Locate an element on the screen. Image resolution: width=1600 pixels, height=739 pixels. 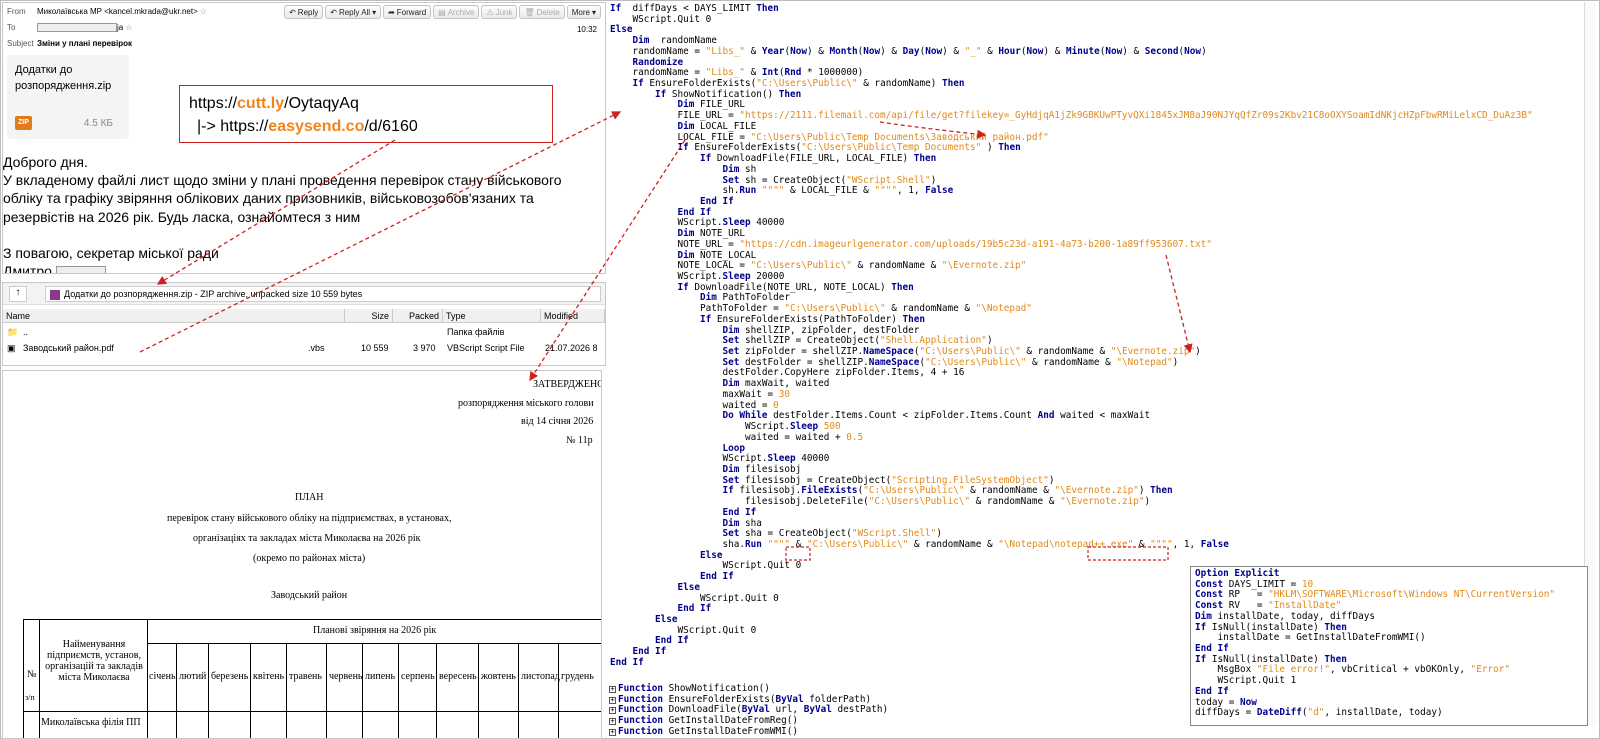
collapsed-function-line: + Function GetInstallDateFromWMI() is located at coordinates (703, 732).